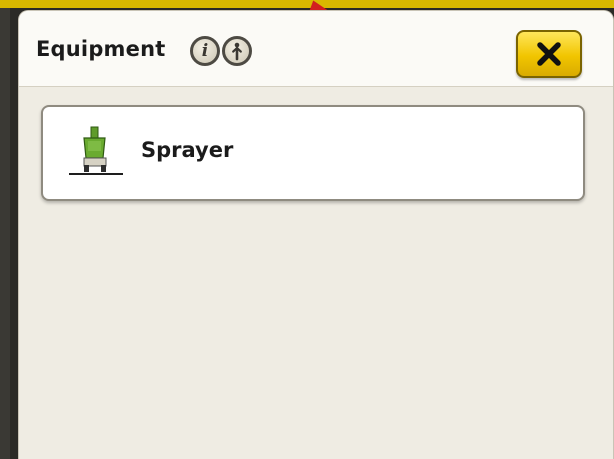  I want to click on close-button, so click(549, 54).